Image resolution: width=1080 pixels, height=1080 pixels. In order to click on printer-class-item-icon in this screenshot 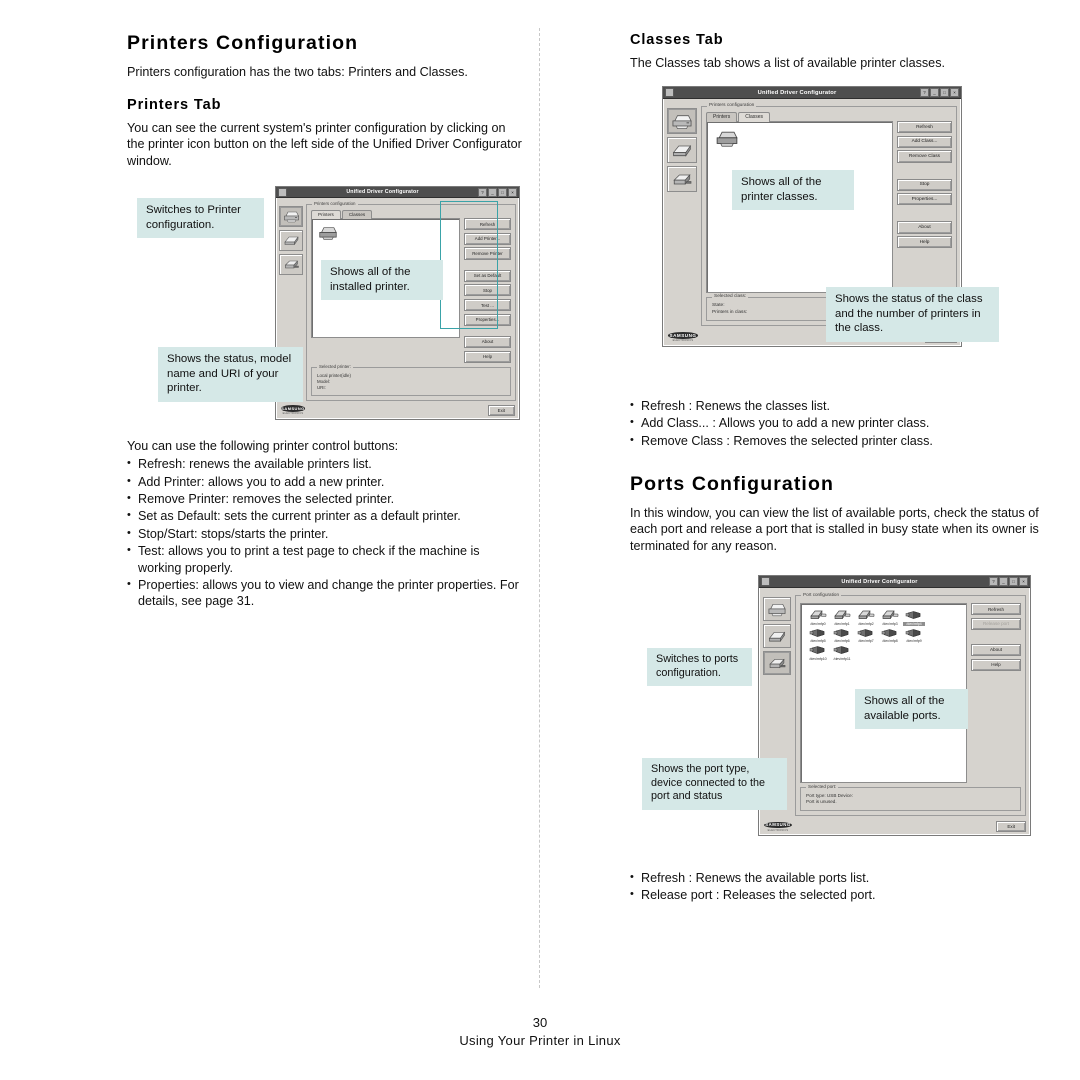, I will do `click(727, 138)`.